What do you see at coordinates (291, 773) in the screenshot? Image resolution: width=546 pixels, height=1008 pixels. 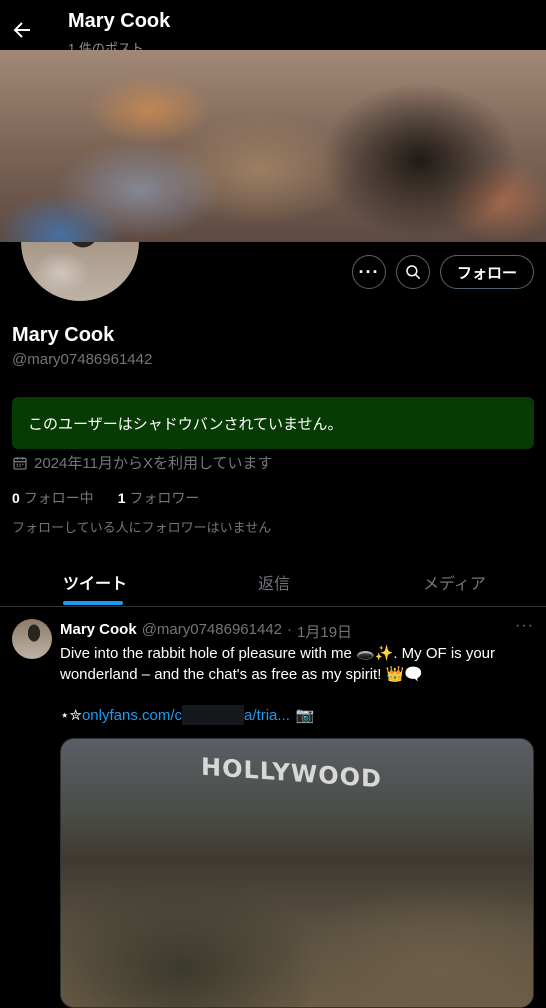 I see `hollywood-sign-text: HOLLYWOOD` at bounding box center [291, 773].